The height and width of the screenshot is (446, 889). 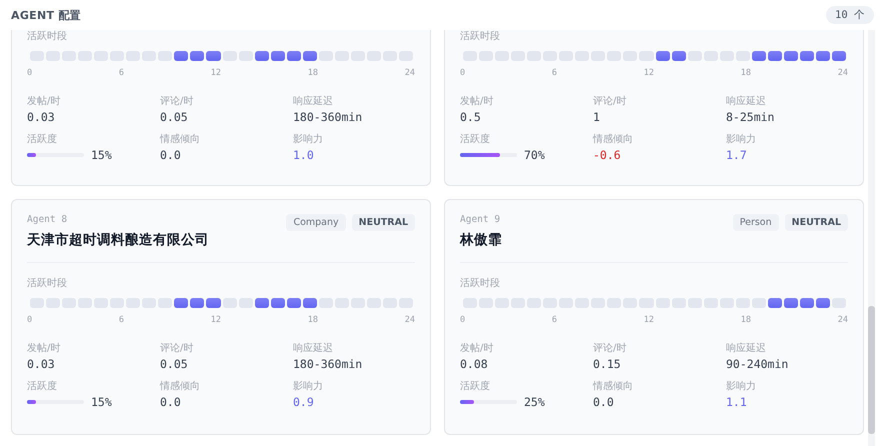 I want to click on agent-id: Agent 9, so click(x=481, y=219).